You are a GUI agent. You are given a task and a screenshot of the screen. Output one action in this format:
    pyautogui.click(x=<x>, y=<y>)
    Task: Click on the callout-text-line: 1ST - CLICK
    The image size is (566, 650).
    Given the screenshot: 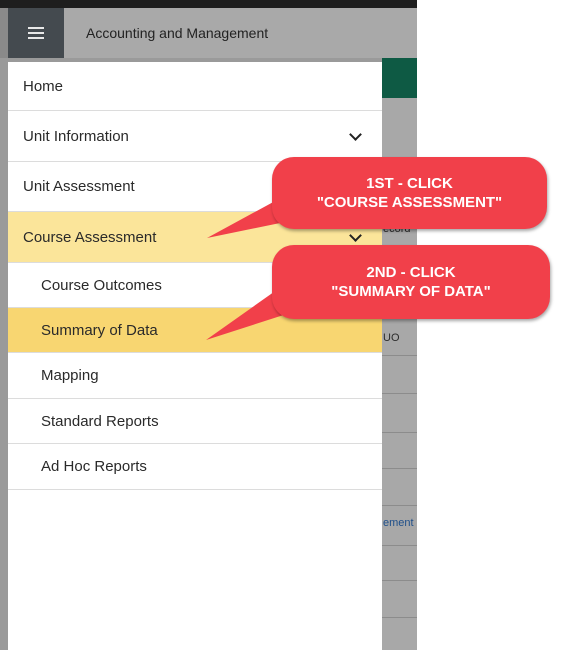 What is the action you would take?
    pyautogui.click(x=409, y=183)
    